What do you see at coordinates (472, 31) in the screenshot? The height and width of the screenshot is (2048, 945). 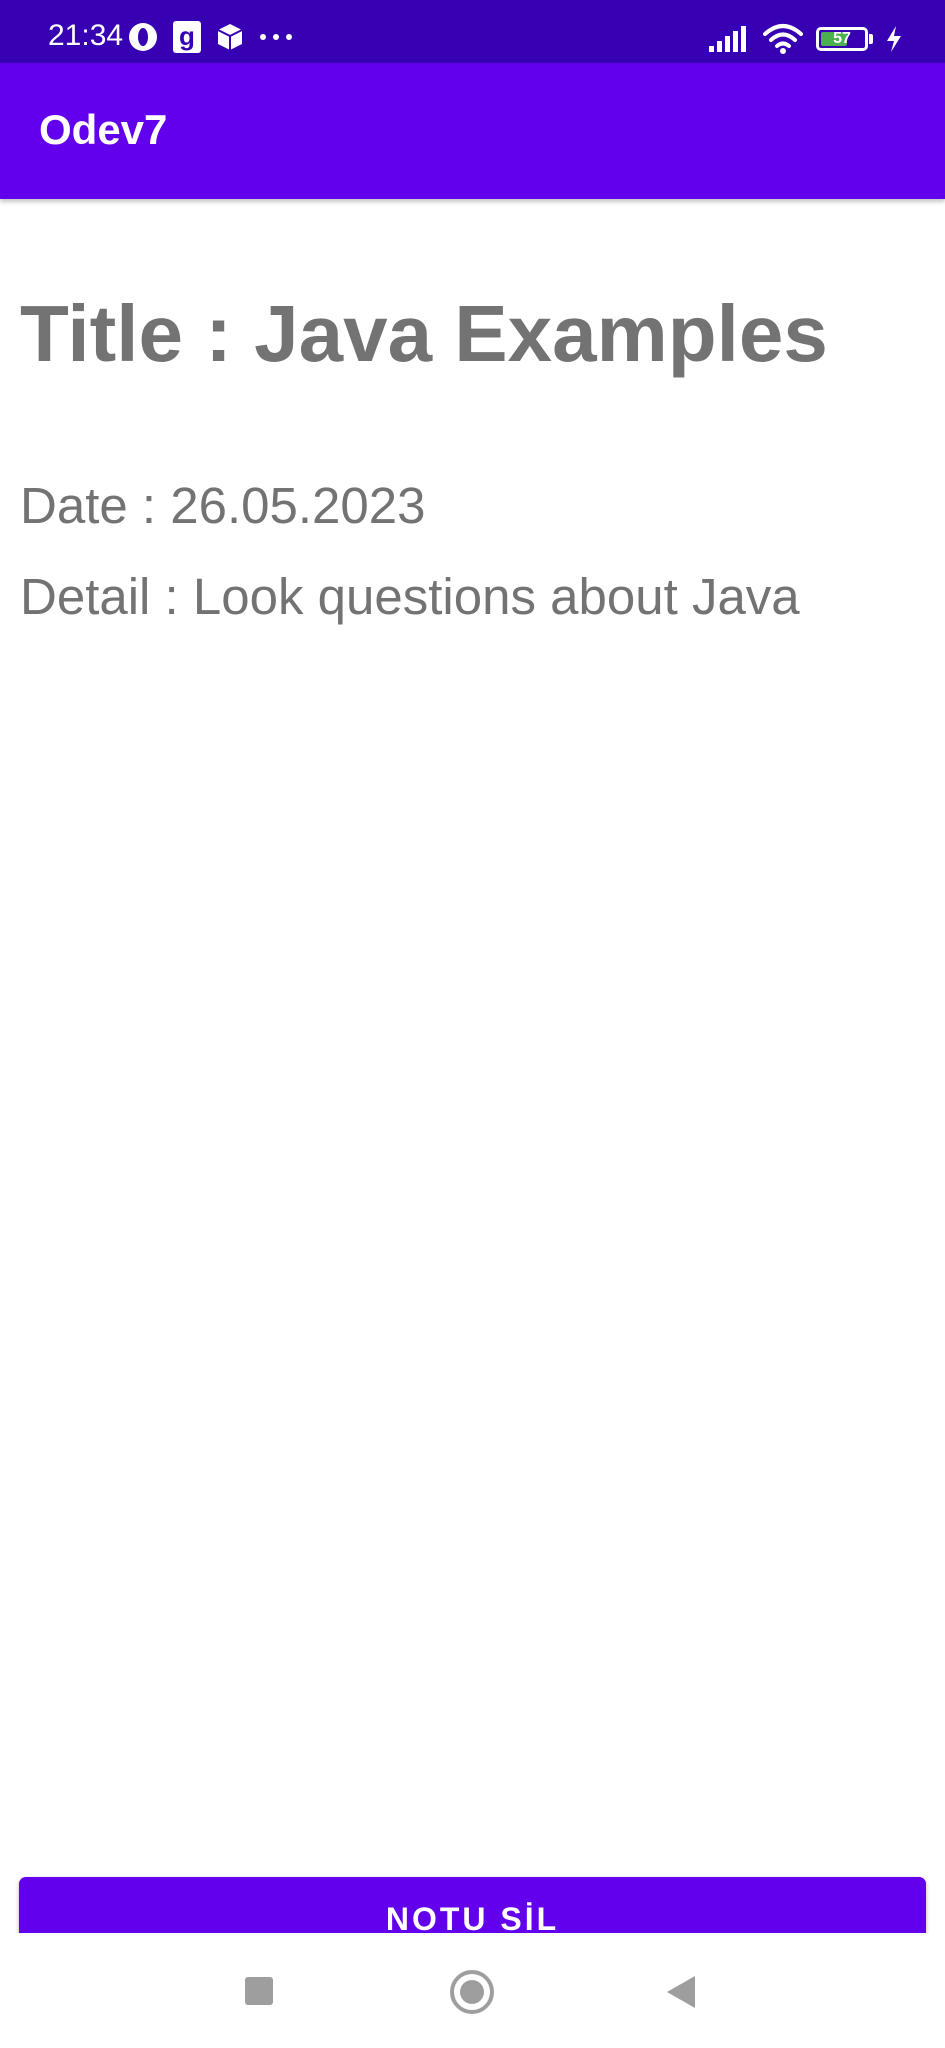 I see `status-bar: 21:34 g 57` at bounding box center [472, 31].